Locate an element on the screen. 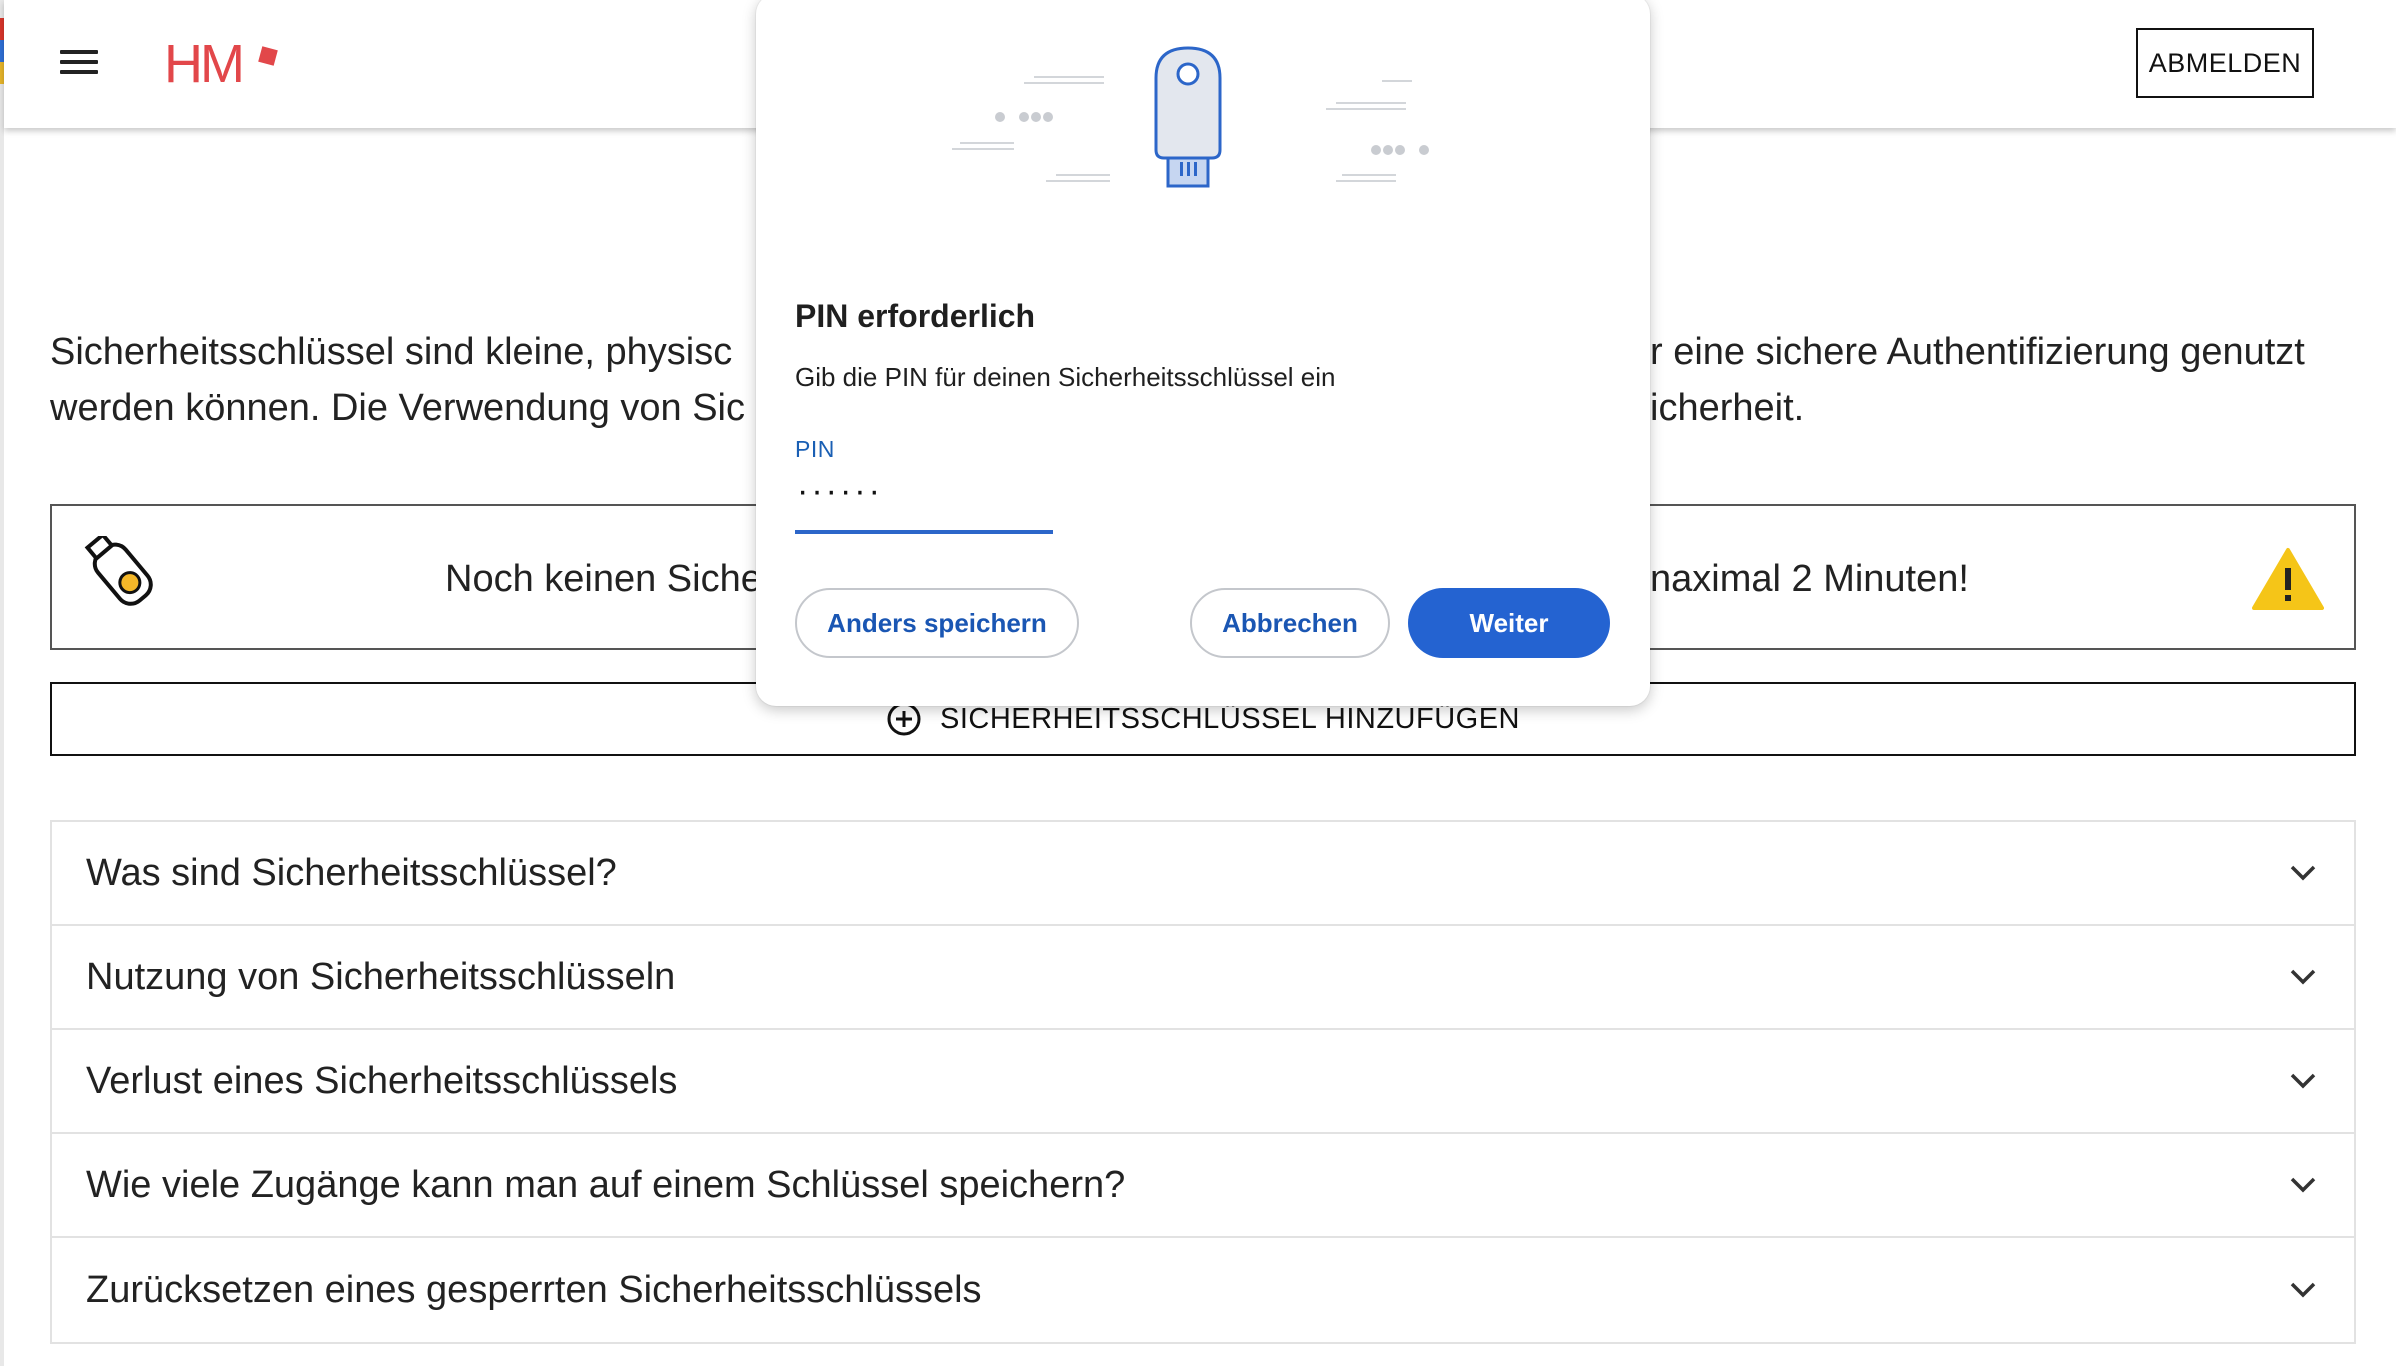 The image size is (2396, 1366). hm-logo: HM is located at coordinates (221, 64).